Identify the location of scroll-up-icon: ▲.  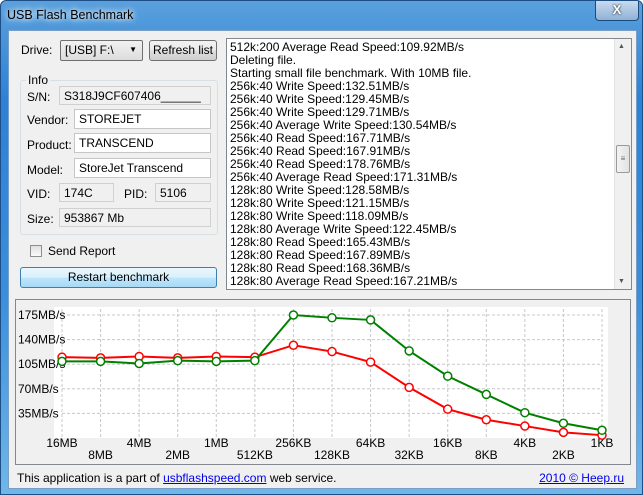
(621, 46).